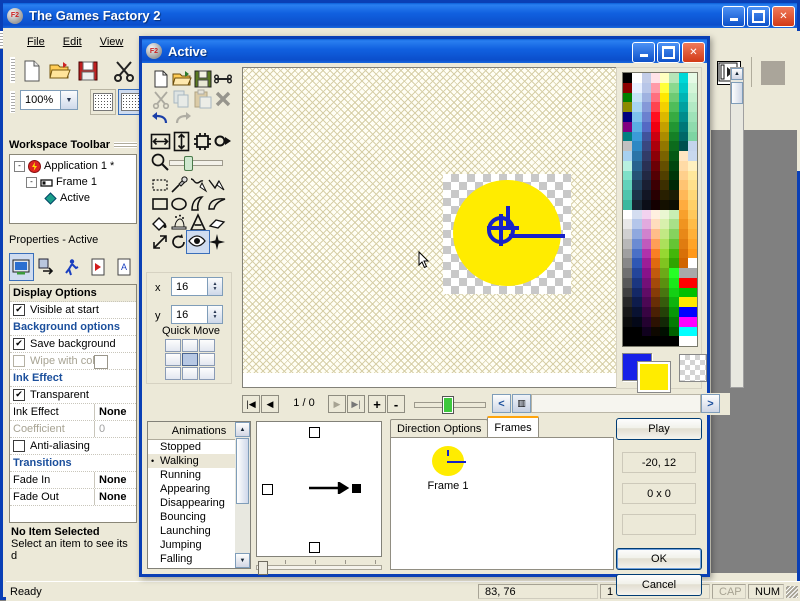 This screenshot has width=800, height=601. What do you see at coordinates (242, 495) in the screenshot?
I see `animations-scrollbar: ▲ ▼` at bounding box center [242, 495].